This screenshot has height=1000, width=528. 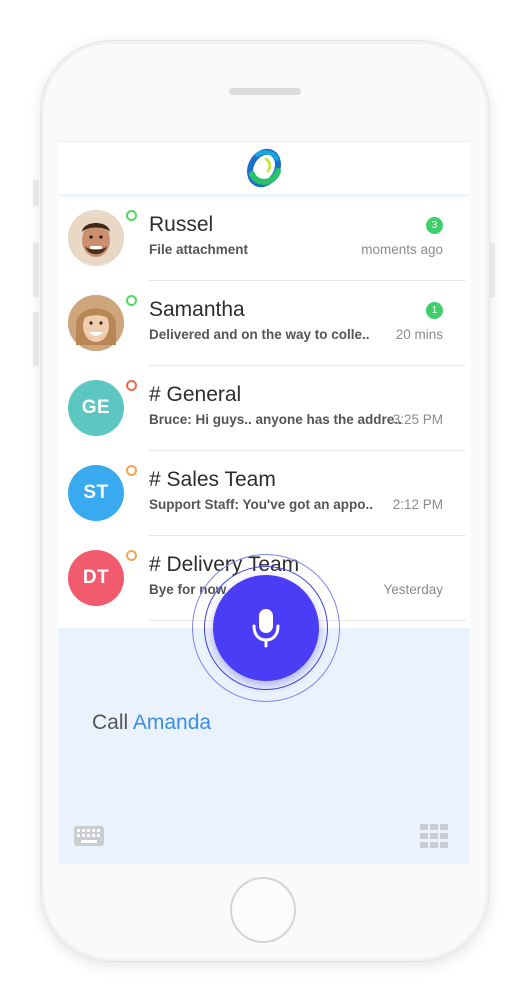 I want to click on avatar-photo-russel, so click(x=96, y=238).